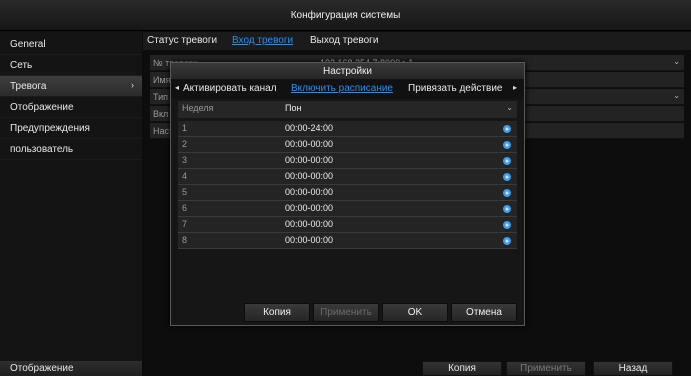 The height and width of the screenshot is (376, 691). I want to click on sidebar-item-label: Тревога, so click(28, 86).